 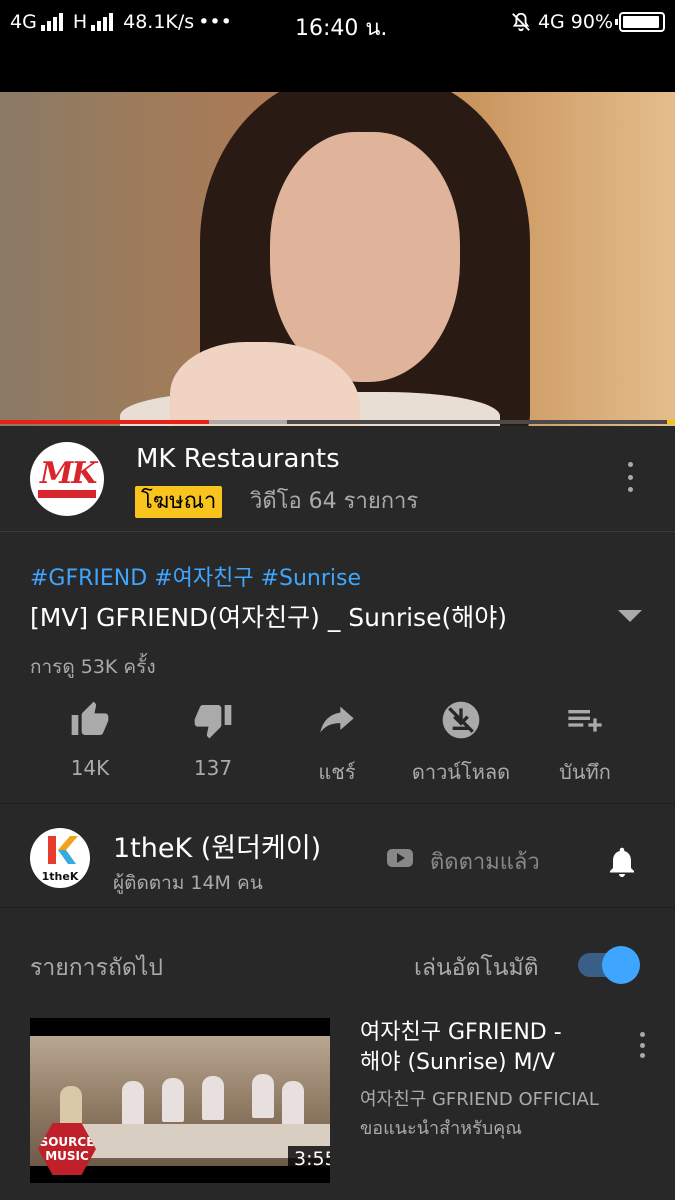 I want to click on autoplay-toggle, so click(x=608, y=965).